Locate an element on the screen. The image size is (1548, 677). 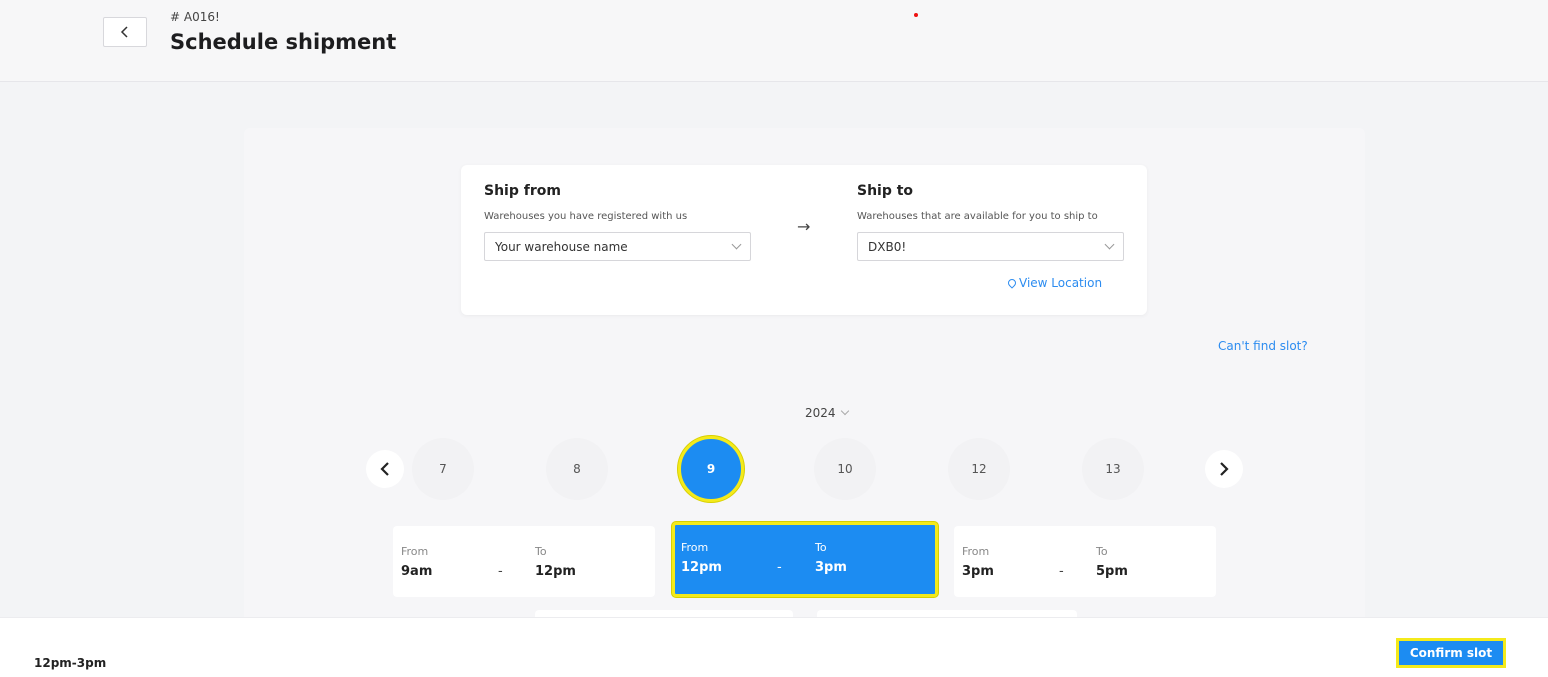
chevron-right-icon is located at coordinates (1224, 469).